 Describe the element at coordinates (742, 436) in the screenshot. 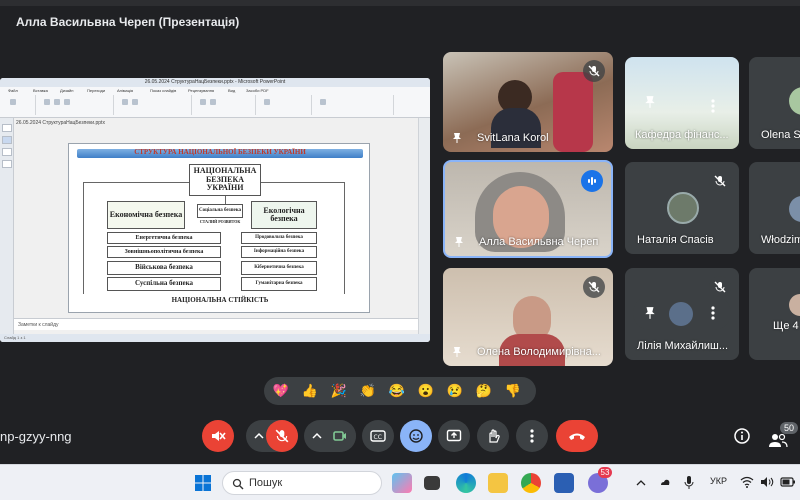

I see `info-icon` at that location.